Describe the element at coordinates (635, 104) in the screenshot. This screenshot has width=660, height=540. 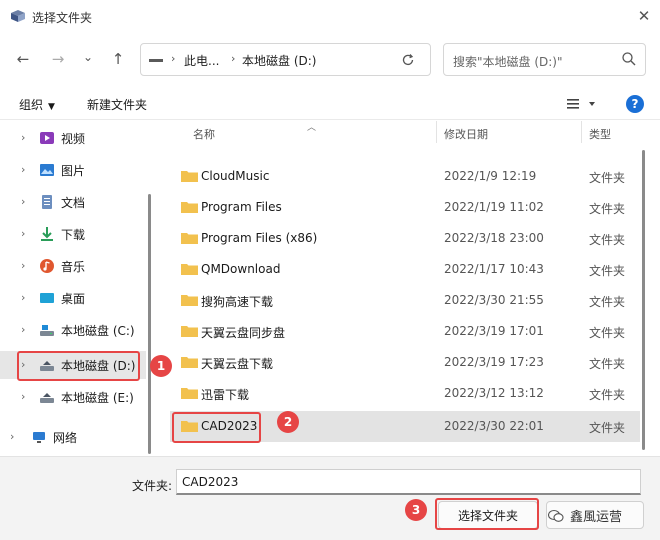
I see `help-icon: ?` at that location.